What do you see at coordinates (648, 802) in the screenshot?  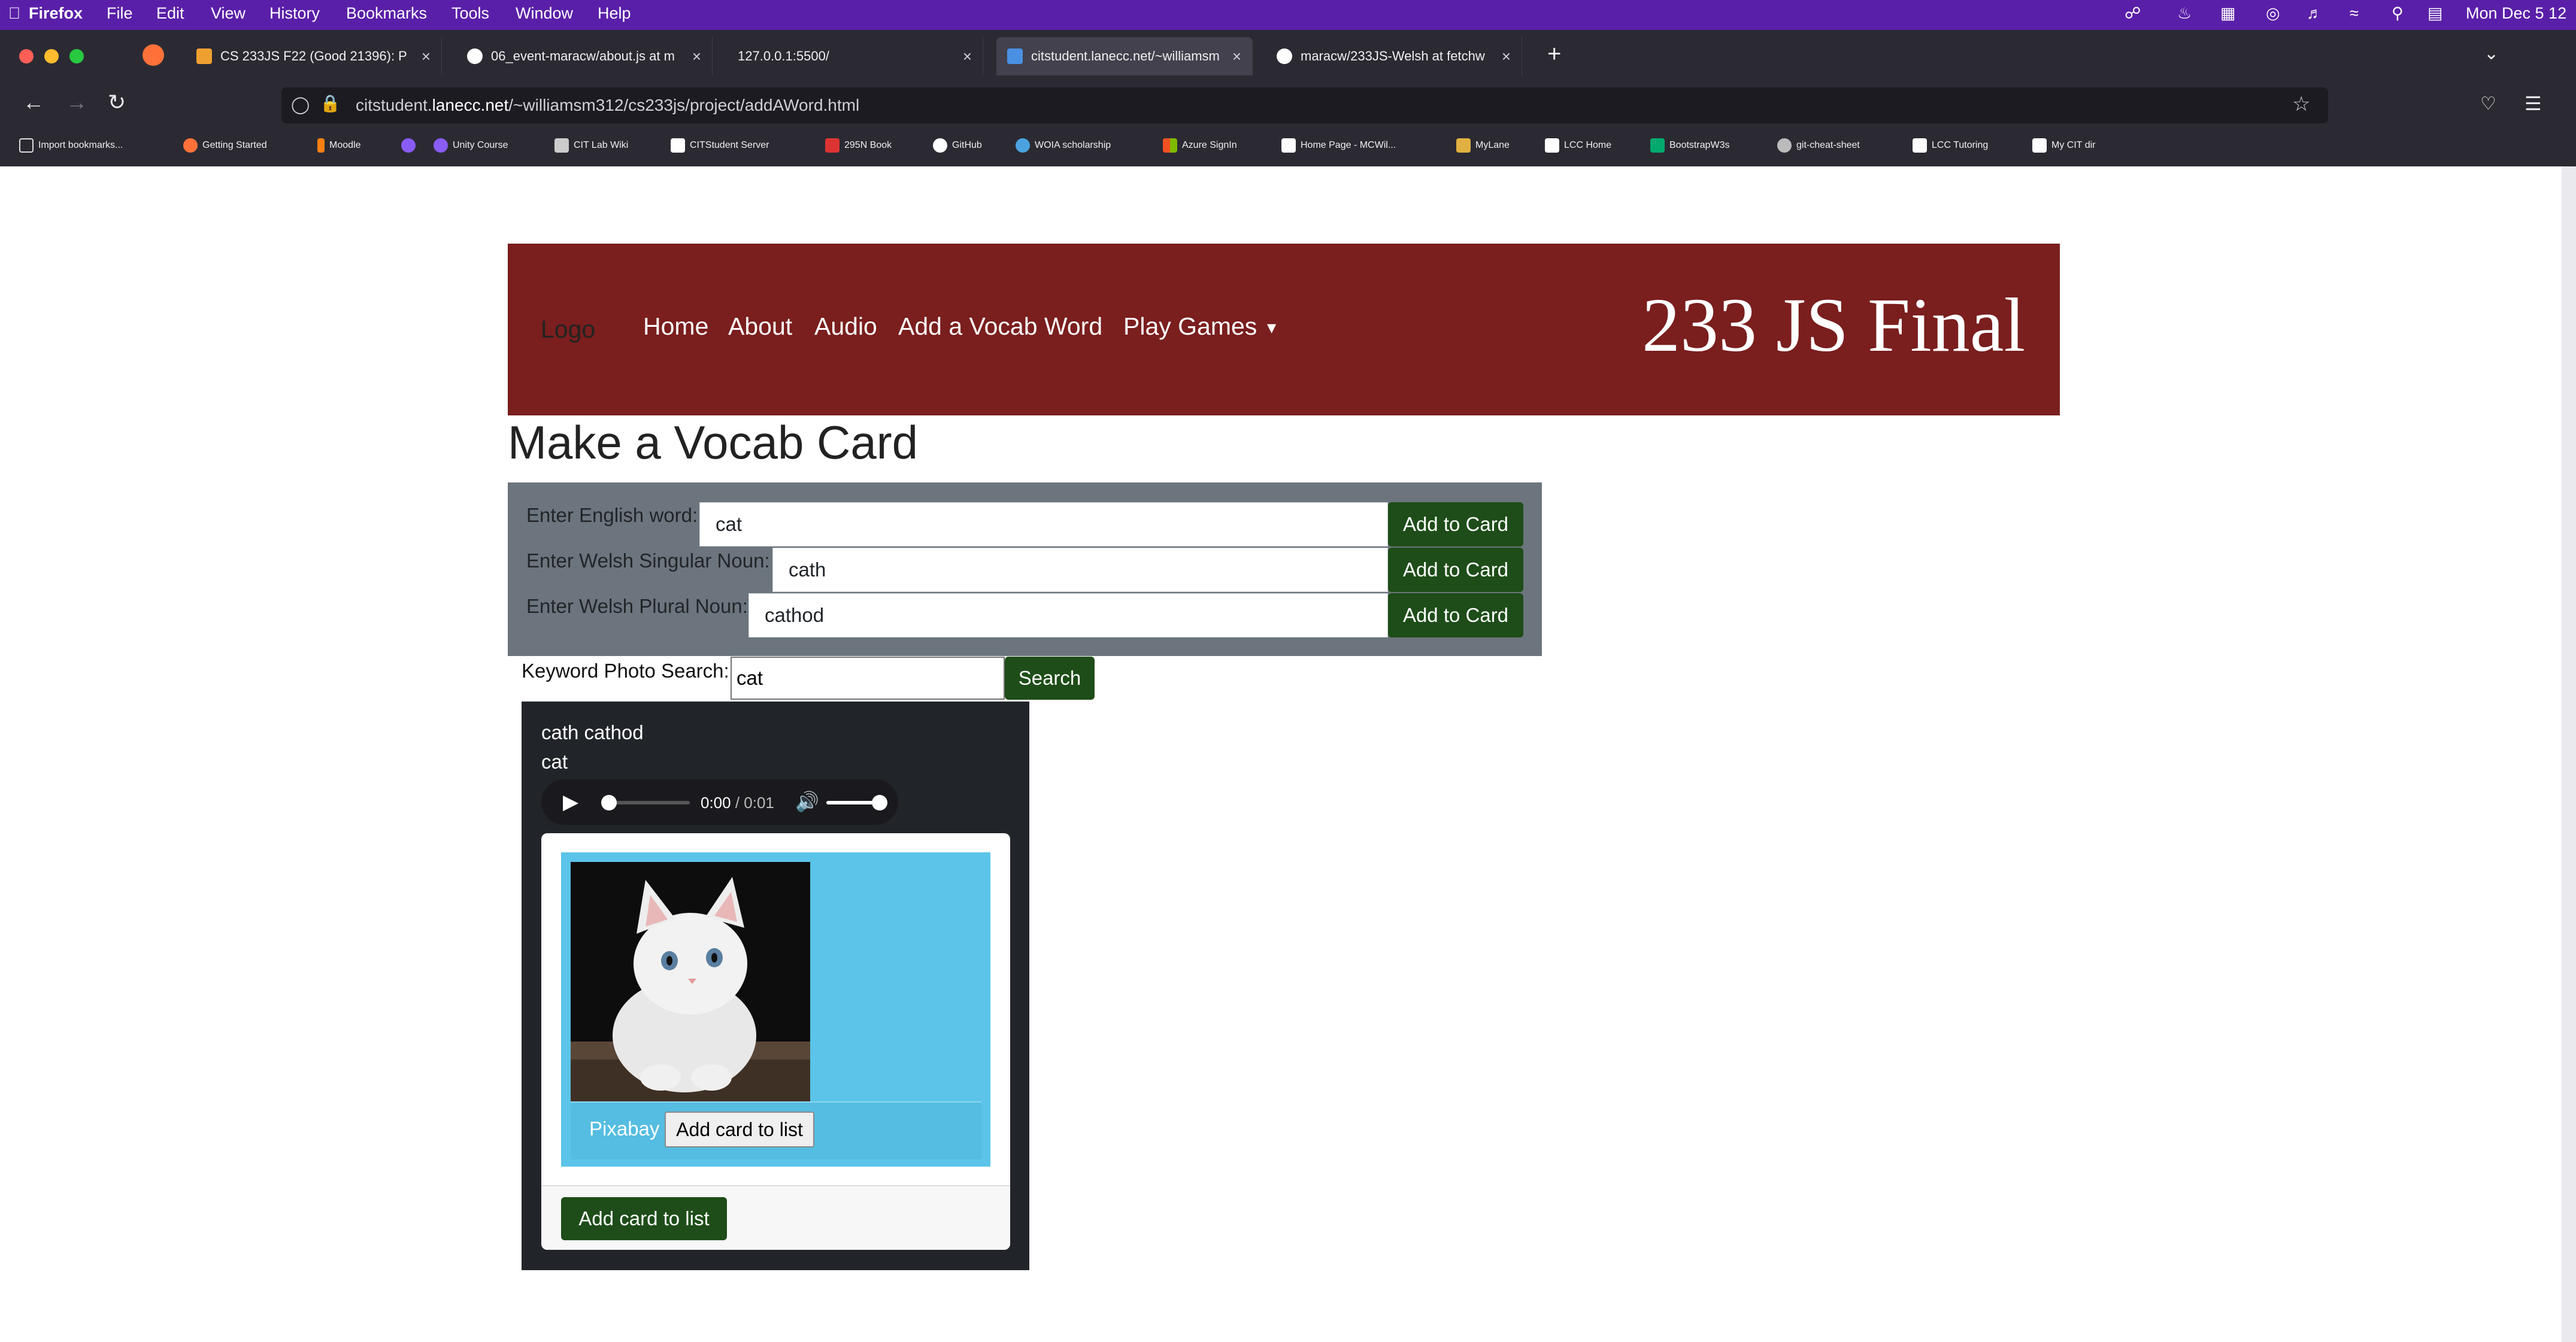 I see `audio-progress-track` at bounding box center [648, 802].